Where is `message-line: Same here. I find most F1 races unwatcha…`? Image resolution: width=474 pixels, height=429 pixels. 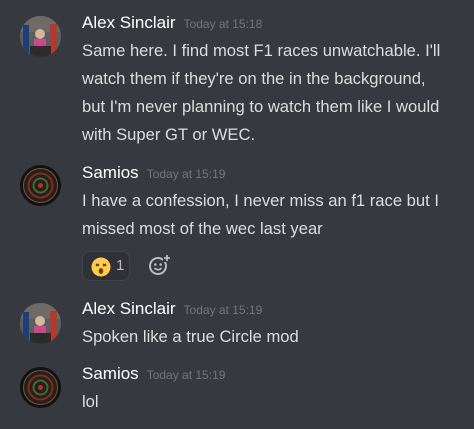
message-line: Same here. I find most F1 races unwatcha… is located at coordinates (261, 50).